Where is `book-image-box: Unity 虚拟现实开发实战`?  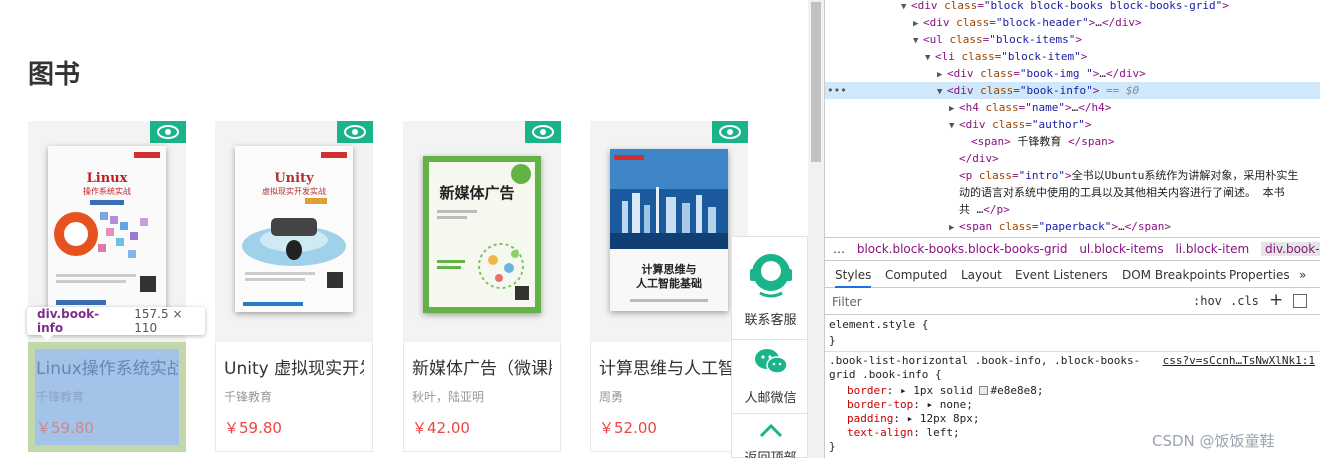
book-image-box: Unity 虚拟现实开发实战 is located at coordinates (294, 231).